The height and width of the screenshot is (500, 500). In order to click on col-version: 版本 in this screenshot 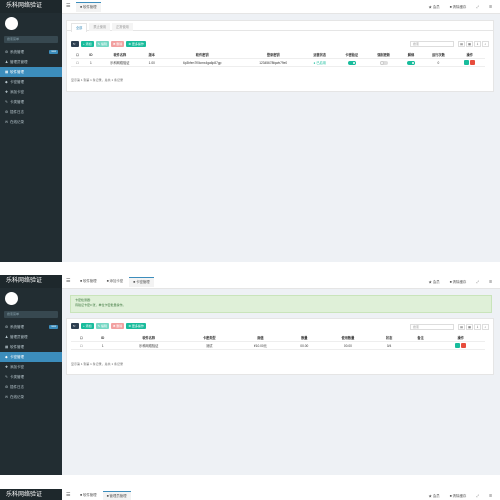, I will do `click(151, 55)`.